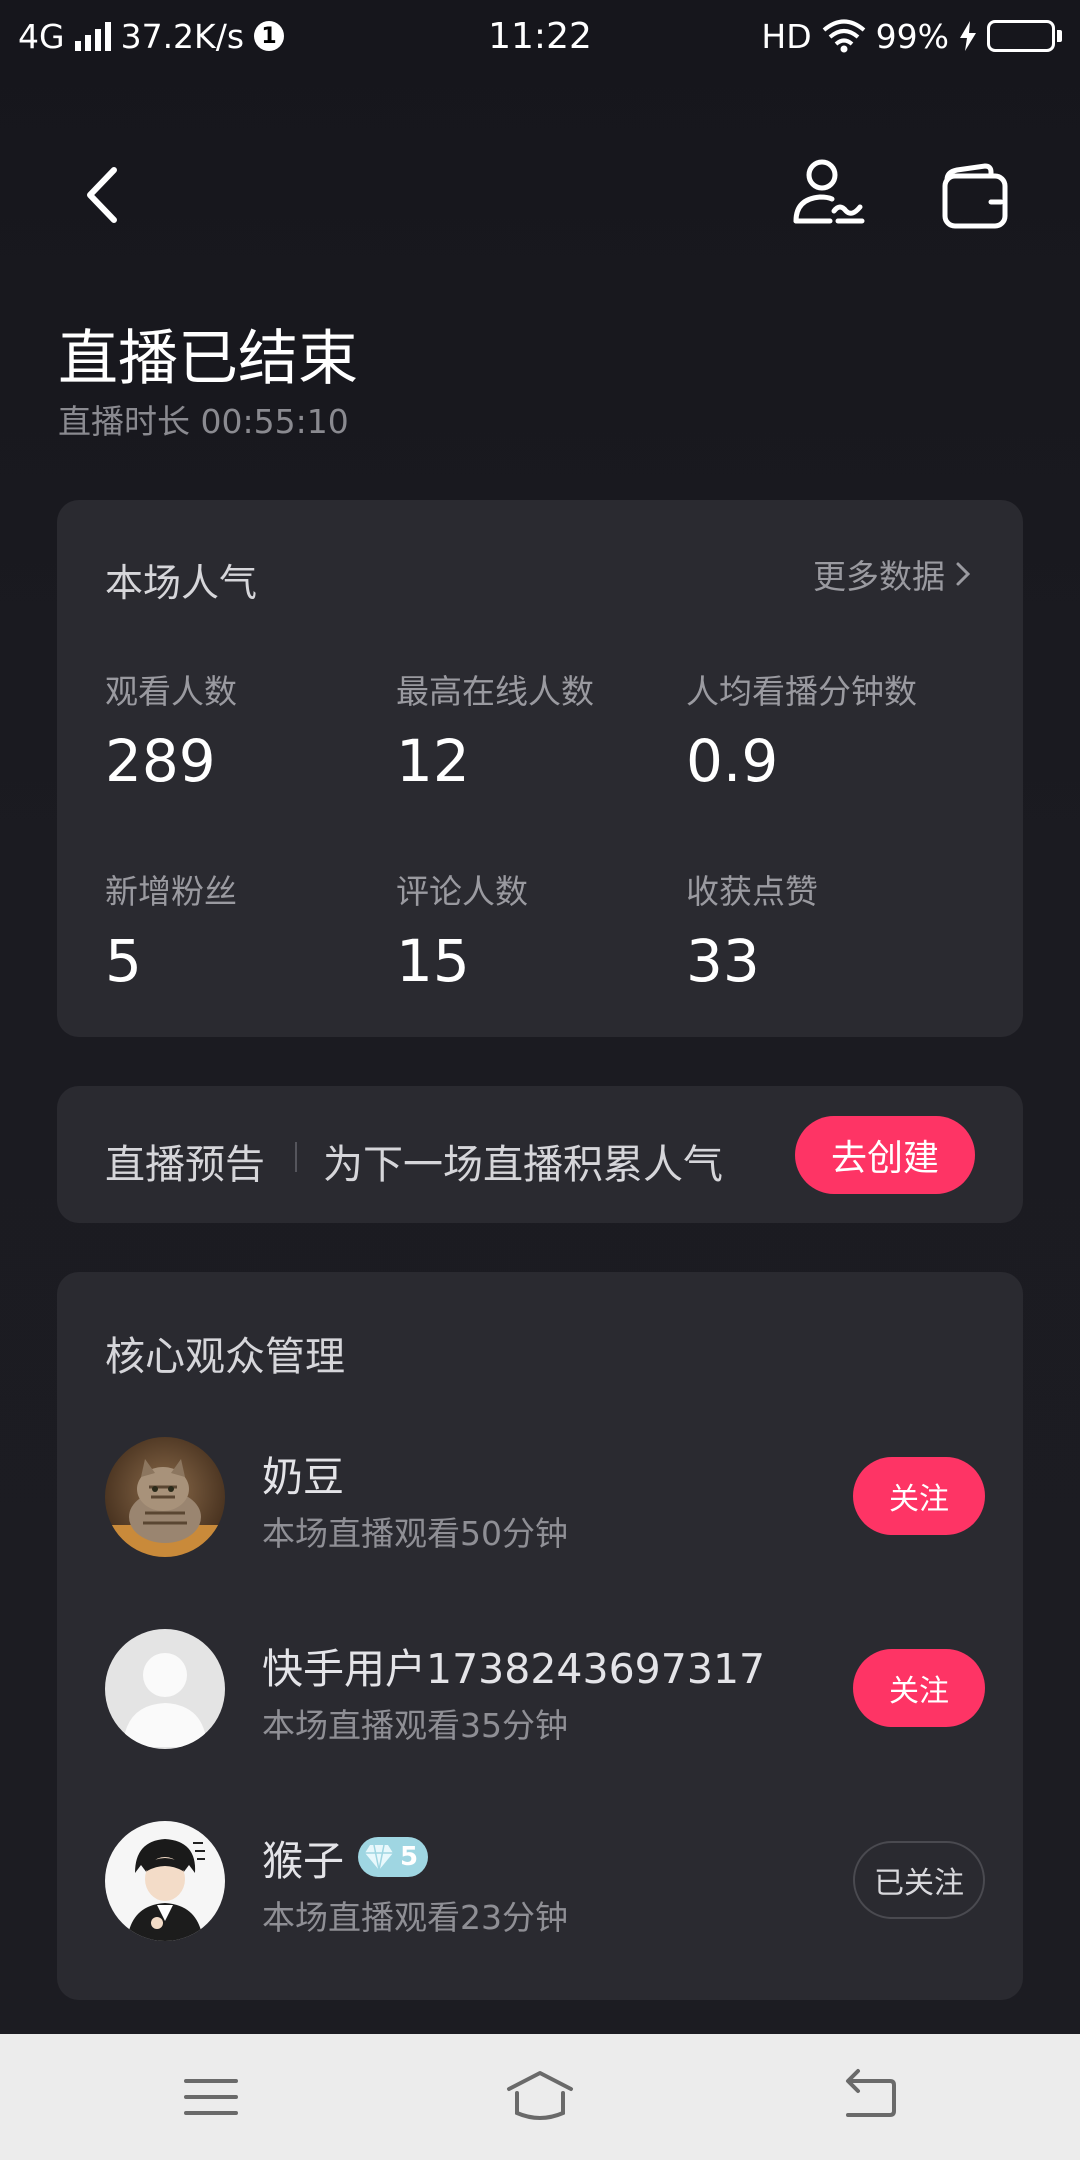  Describe the element at coordinates (345, 1857) in the screenshot. I see `viewer-name: 猴子 5` at that location.